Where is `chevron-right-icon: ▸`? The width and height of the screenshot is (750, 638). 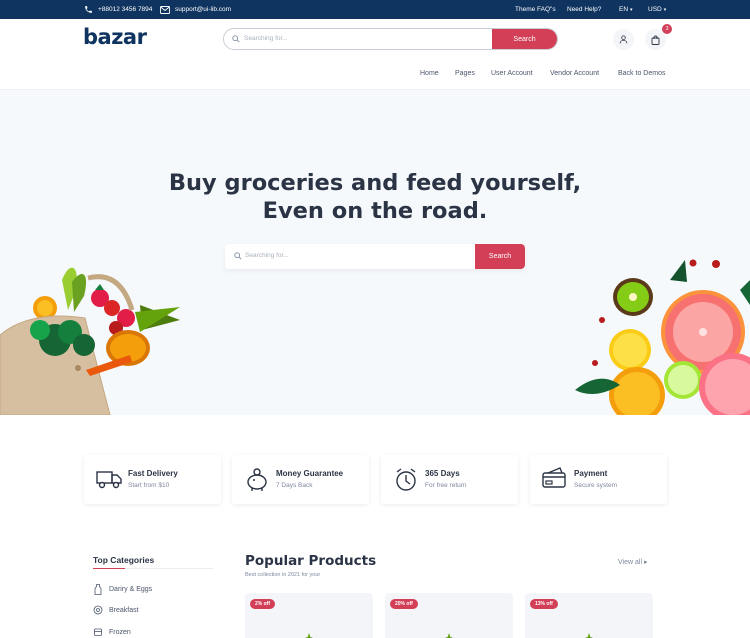
chevron-right-icon: ▸ is located at coordinates (645, 562).